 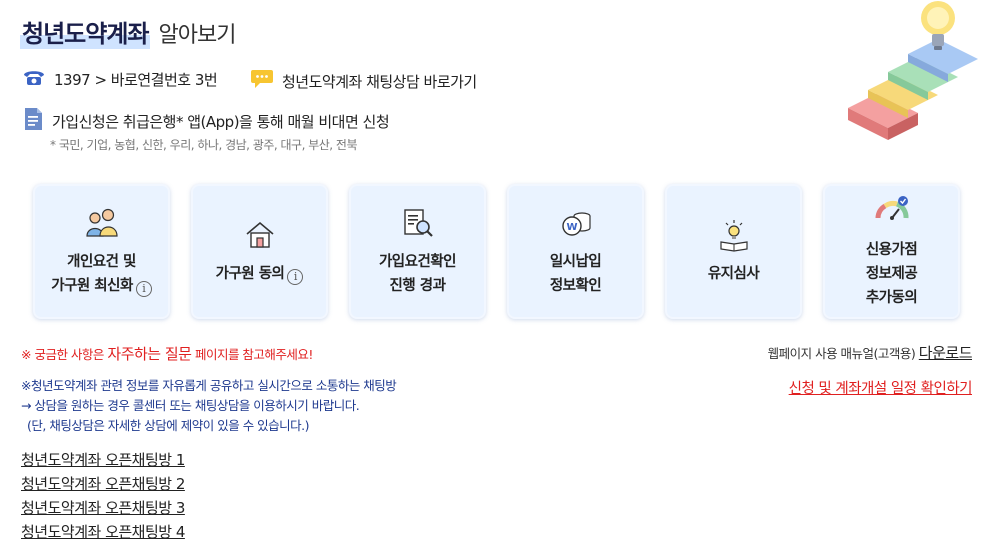 What do you see at coordinates (190, 405) in the screenshot?
I see `chatroom-note-line2: → 상담을 원하는 경우 콜센터 또는 채팅상담을 이용하시기 바랍니다.` at bounding box center [190, 405].